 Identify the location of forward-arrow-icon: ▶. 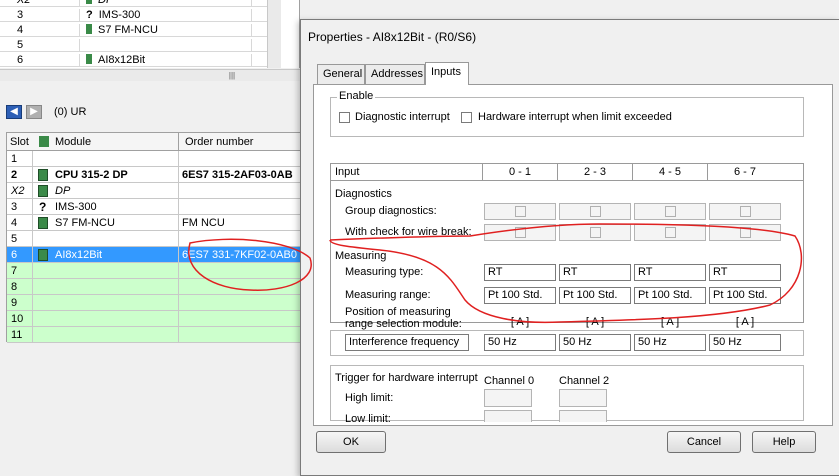
(34, 112).